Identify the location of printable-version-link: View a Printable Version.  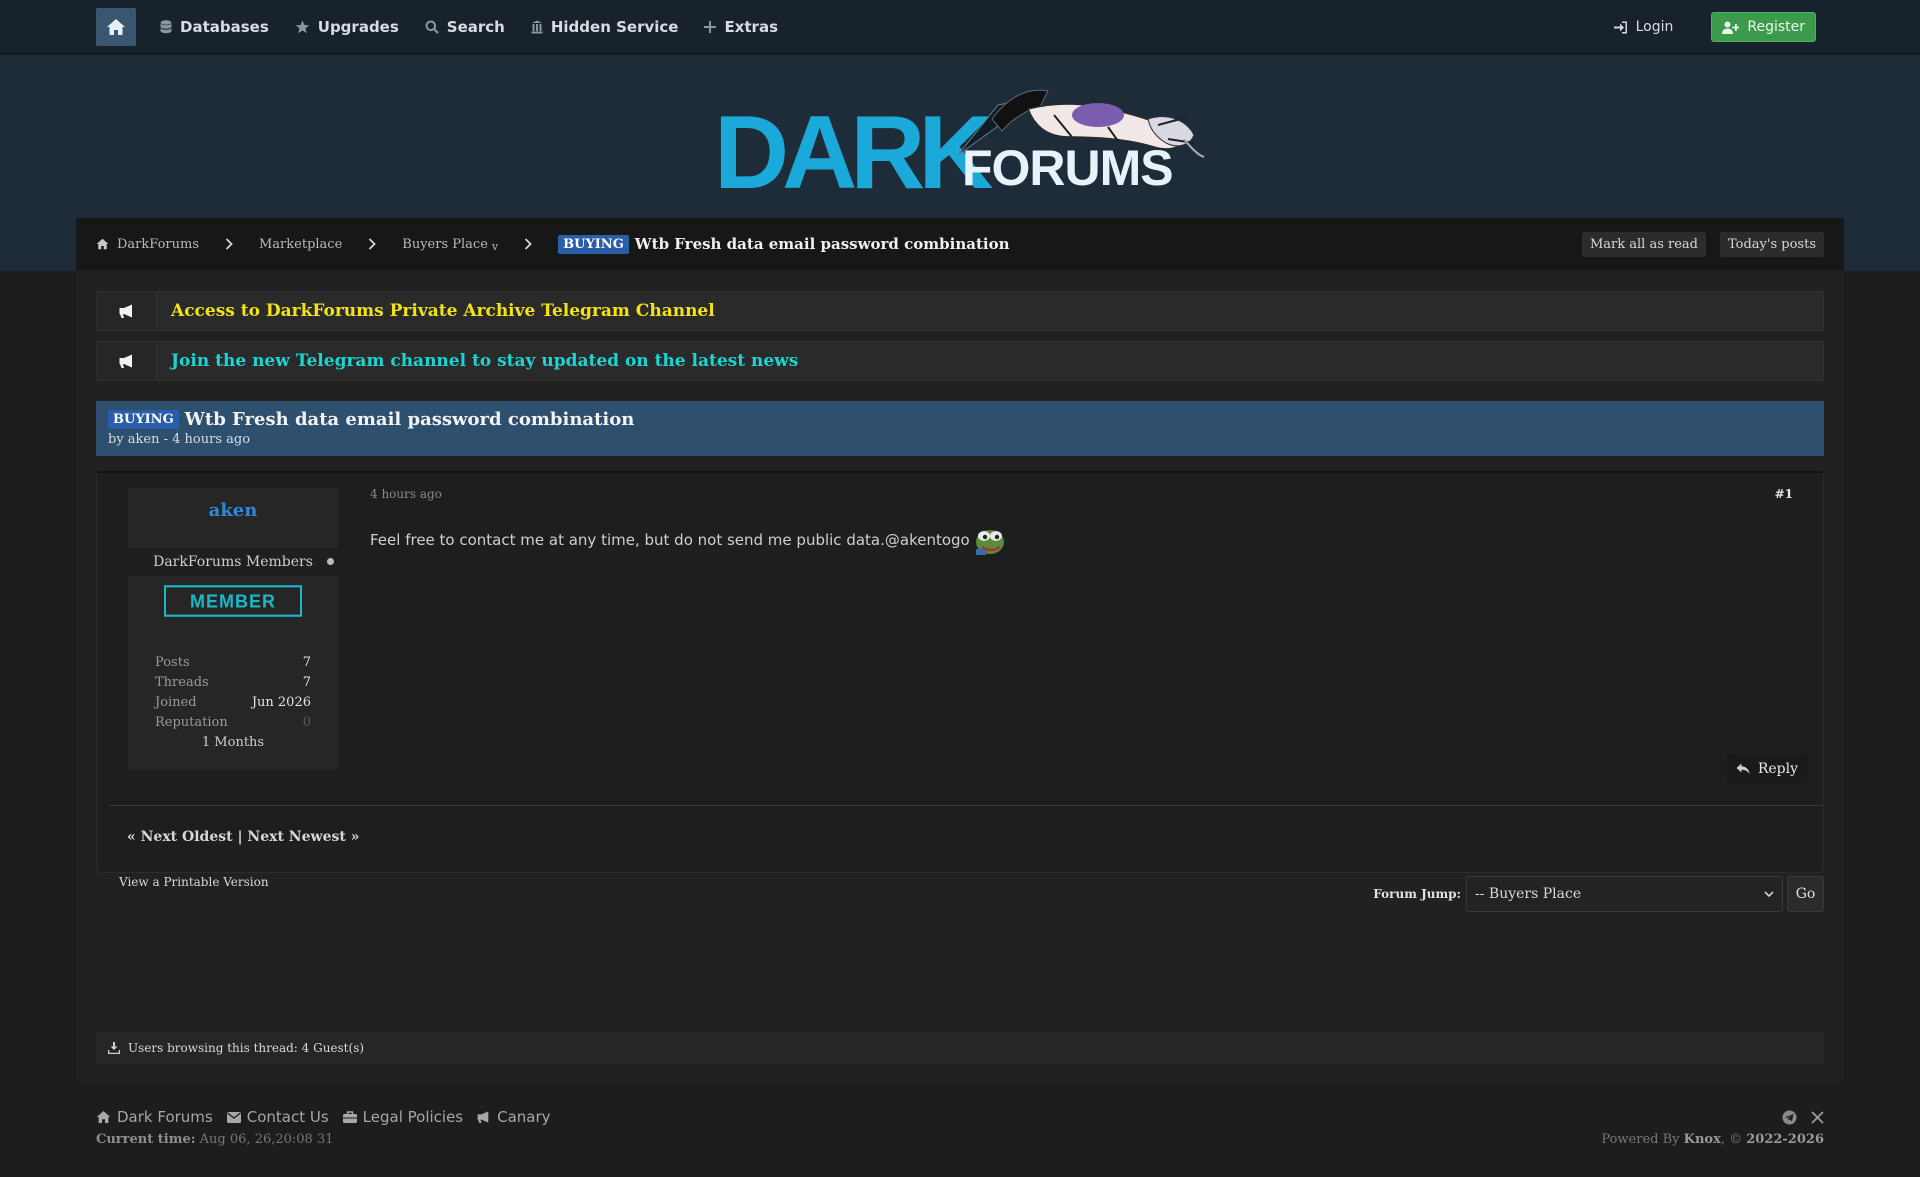
(194, 882).